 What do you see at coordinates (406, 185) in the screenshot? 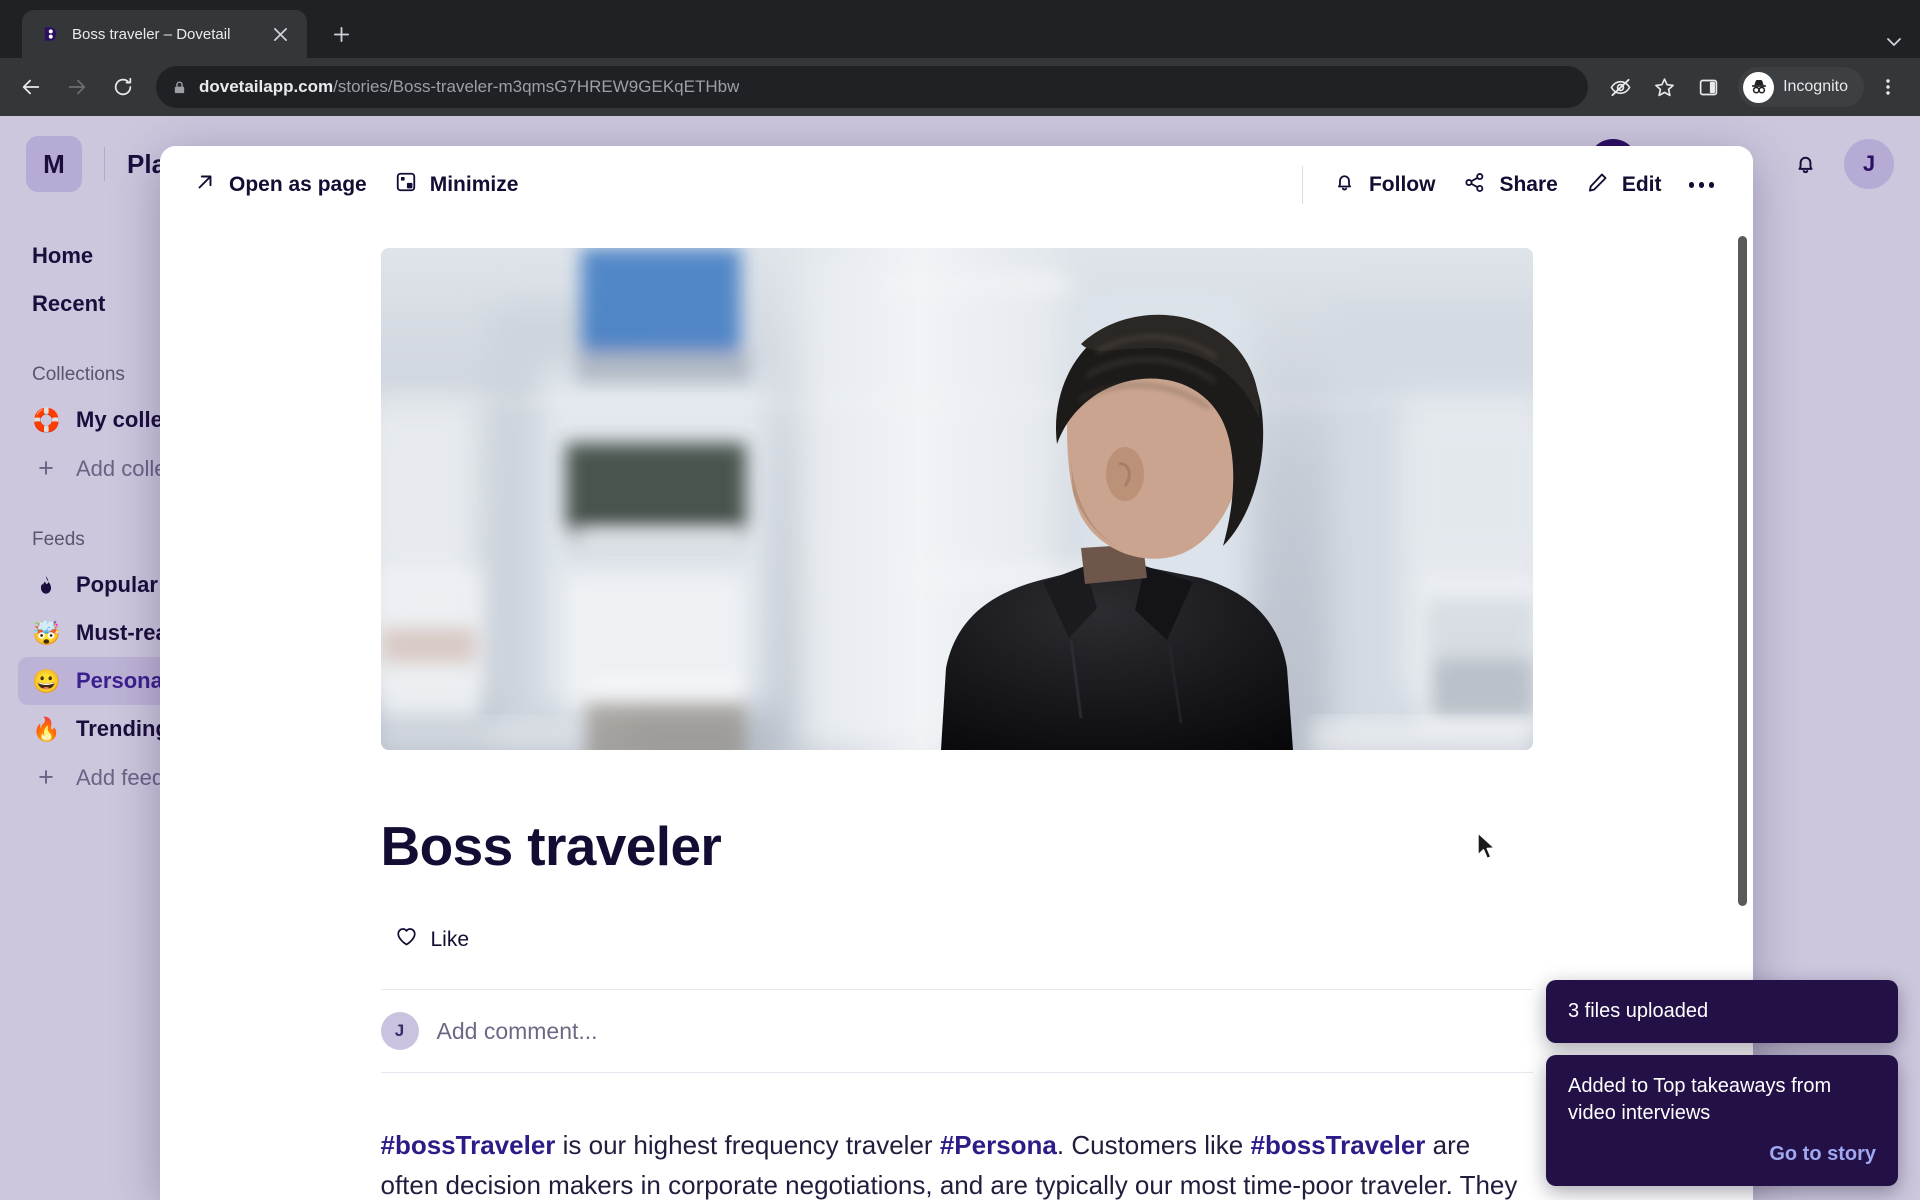
I see `minimize-icon` at bounding box center [406, 185].